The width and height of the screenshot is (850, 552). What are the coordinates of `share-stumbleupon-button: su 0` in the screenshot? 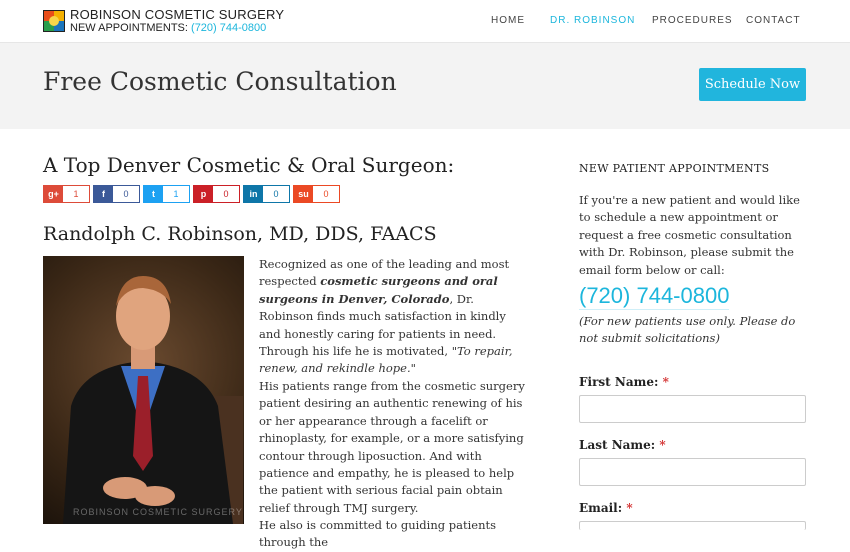 It's located at (316, 194).